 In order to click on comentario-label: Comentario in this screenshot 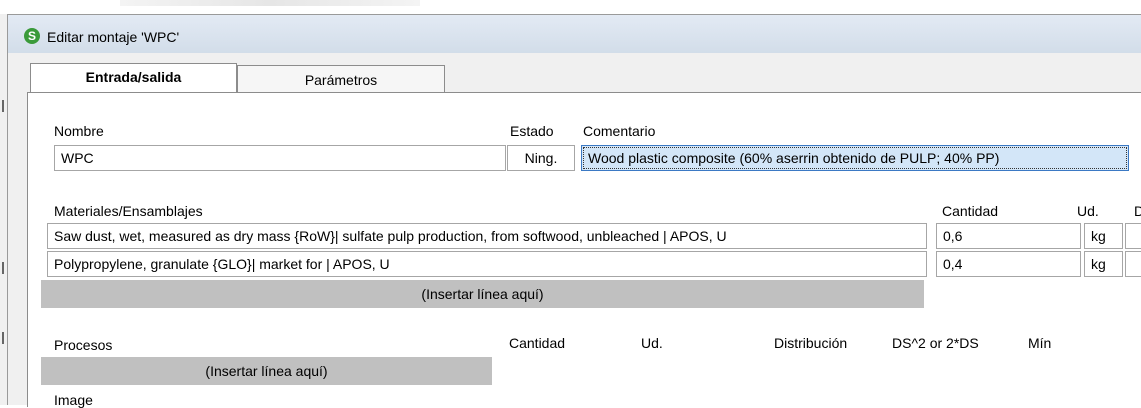, I will do `click(619, 131)`.